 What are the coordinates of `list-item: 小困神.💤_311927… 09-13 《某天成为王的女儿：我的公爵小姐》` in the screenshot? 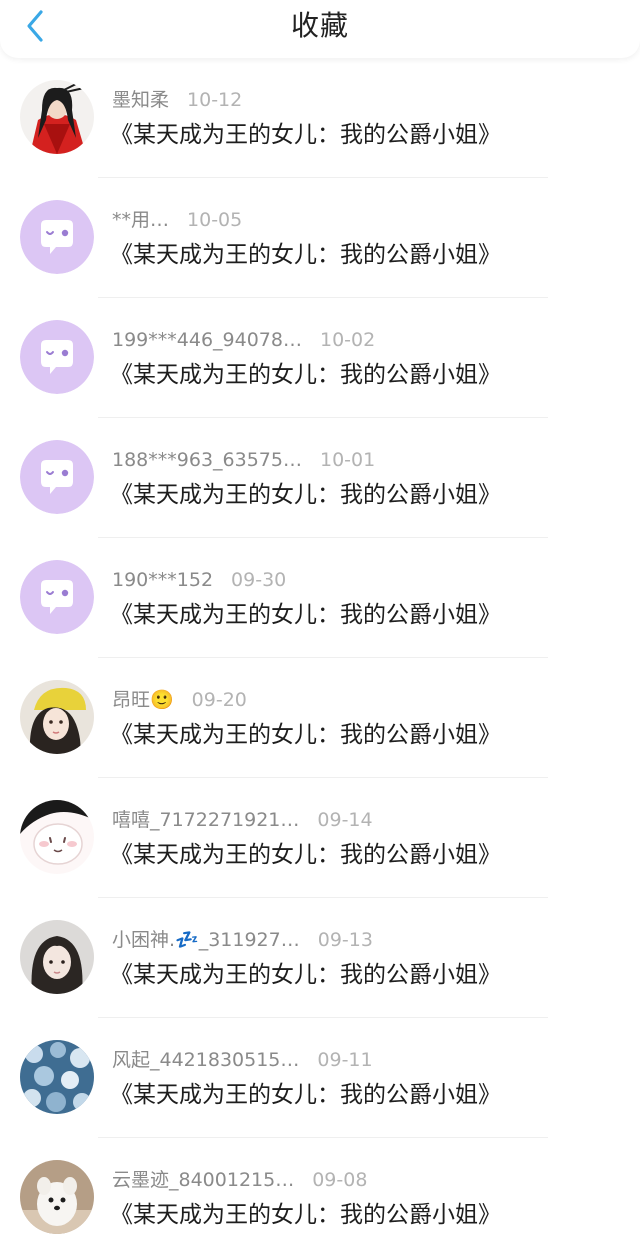 It's located at (320, 958).